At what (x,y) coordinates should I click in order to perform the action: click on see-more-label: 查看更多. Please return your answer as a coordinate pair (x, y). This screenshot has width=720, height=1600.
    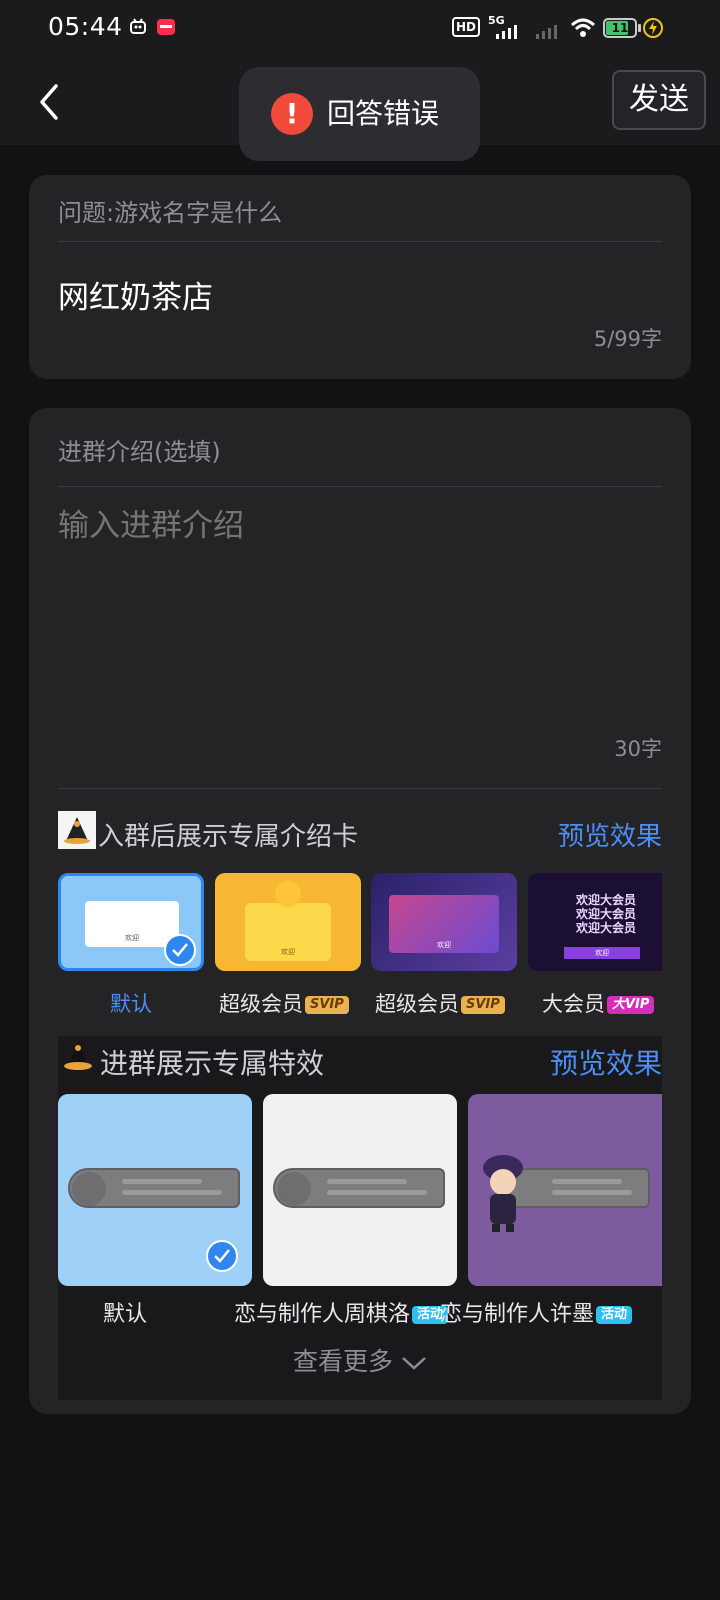
    Looking at the image, I should click on (343, 1361).